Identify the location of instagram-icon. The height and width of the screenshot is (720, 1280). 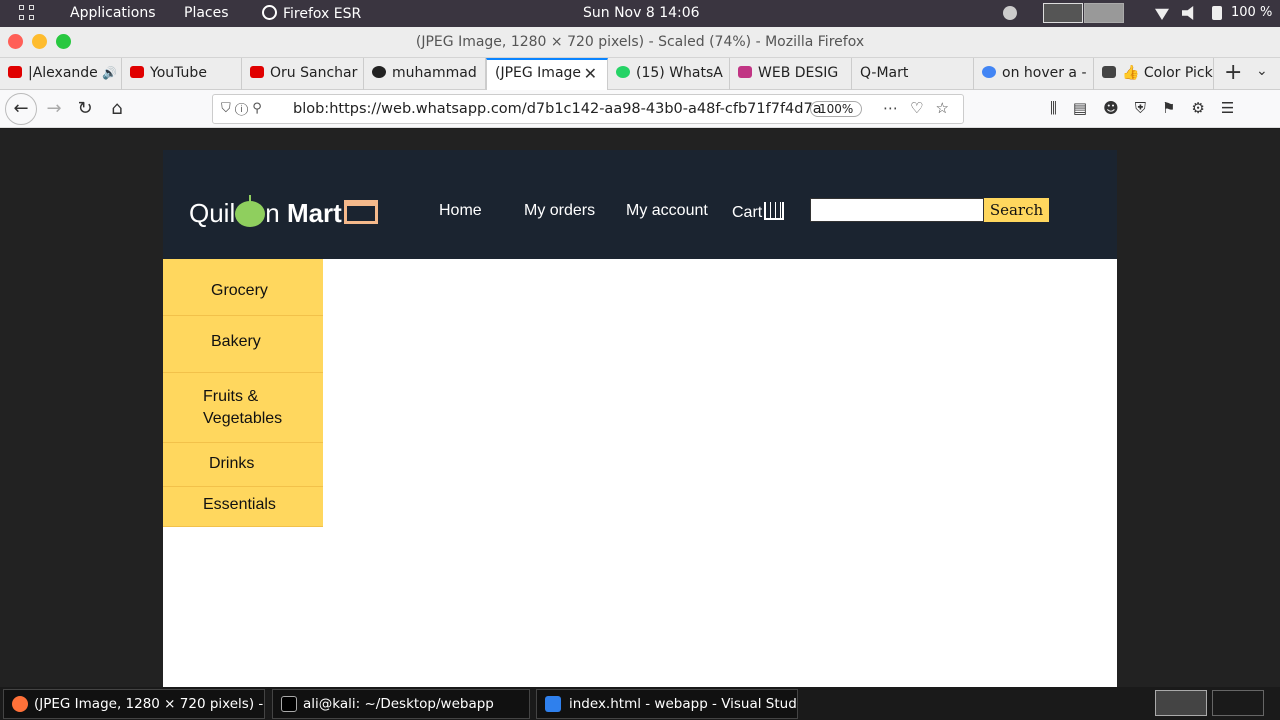
(745, 72).